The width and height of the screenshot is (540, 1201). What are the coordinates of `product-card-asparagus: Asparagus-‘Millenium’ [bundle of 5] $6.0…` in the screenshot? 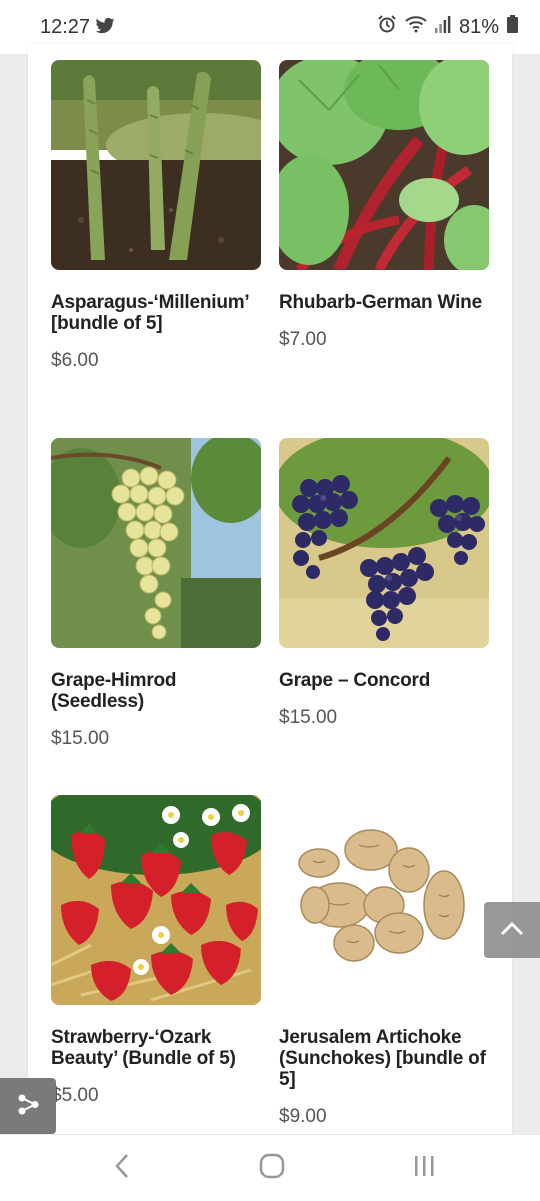 It's located at (156, 216).